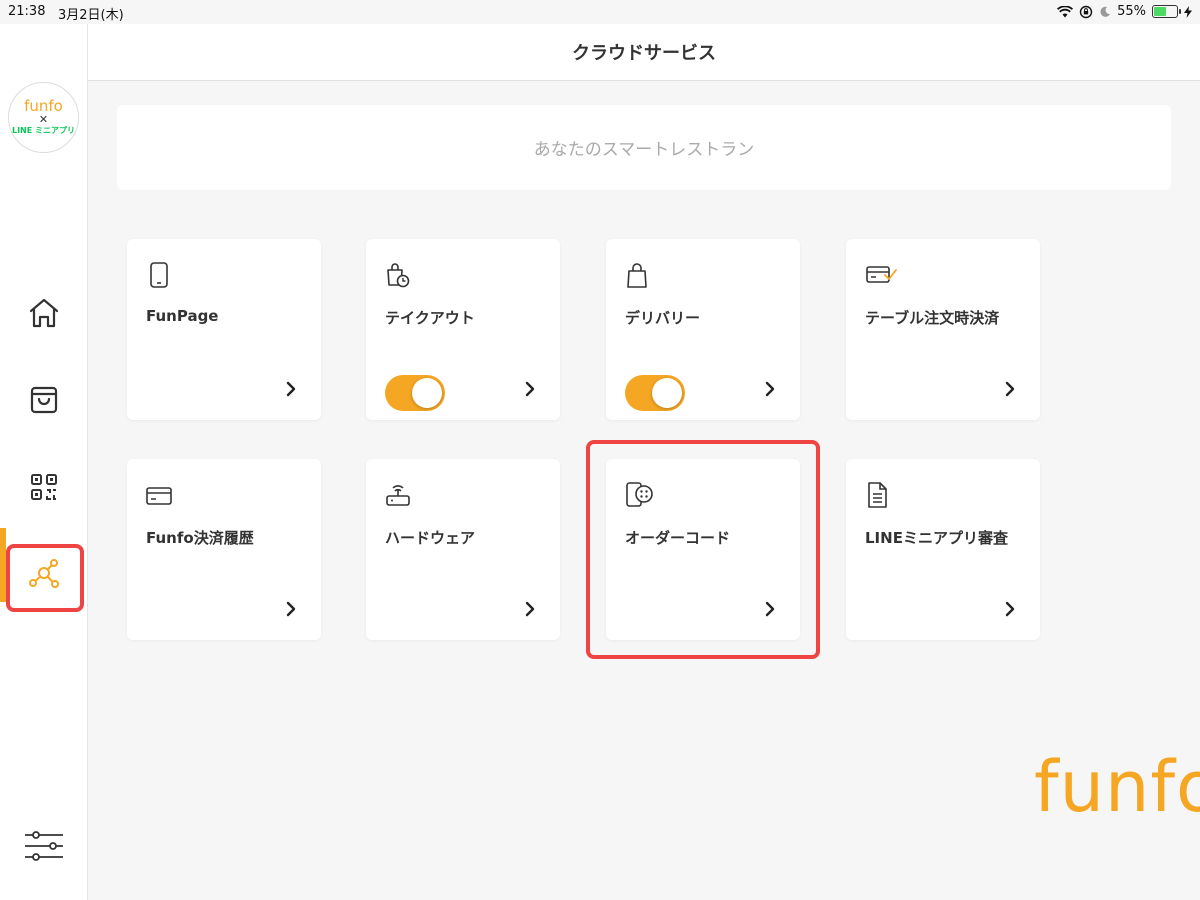 The image size is (1200, 900). What do you see at coordinates (430, 318) in the screenshot?
I see `card-label: テイクアウト` at bounding box center [430, 318].